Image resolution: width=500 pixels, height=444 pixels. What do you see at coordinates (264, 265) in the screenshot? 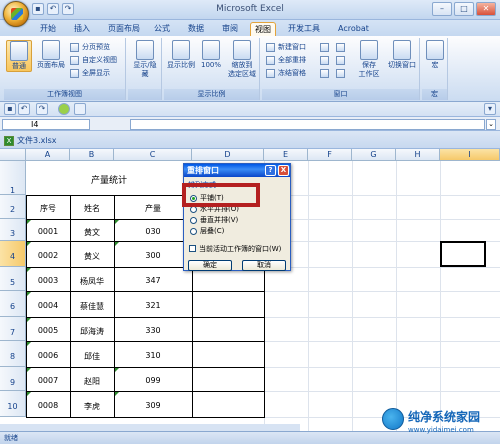
I see `cancel-button: 取消` at bounding box center [264, 265].